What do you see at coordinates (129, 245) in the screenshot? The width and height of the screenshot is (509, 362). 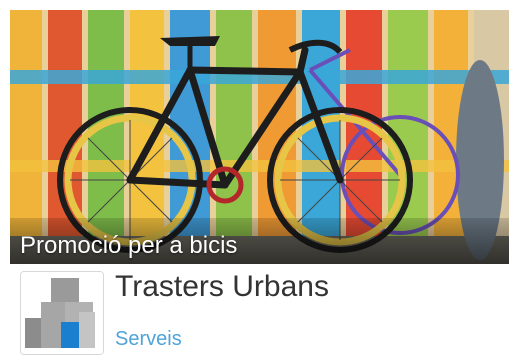 I see `promo-title: Promoció per a bicis` at bounding box center [129, 245].